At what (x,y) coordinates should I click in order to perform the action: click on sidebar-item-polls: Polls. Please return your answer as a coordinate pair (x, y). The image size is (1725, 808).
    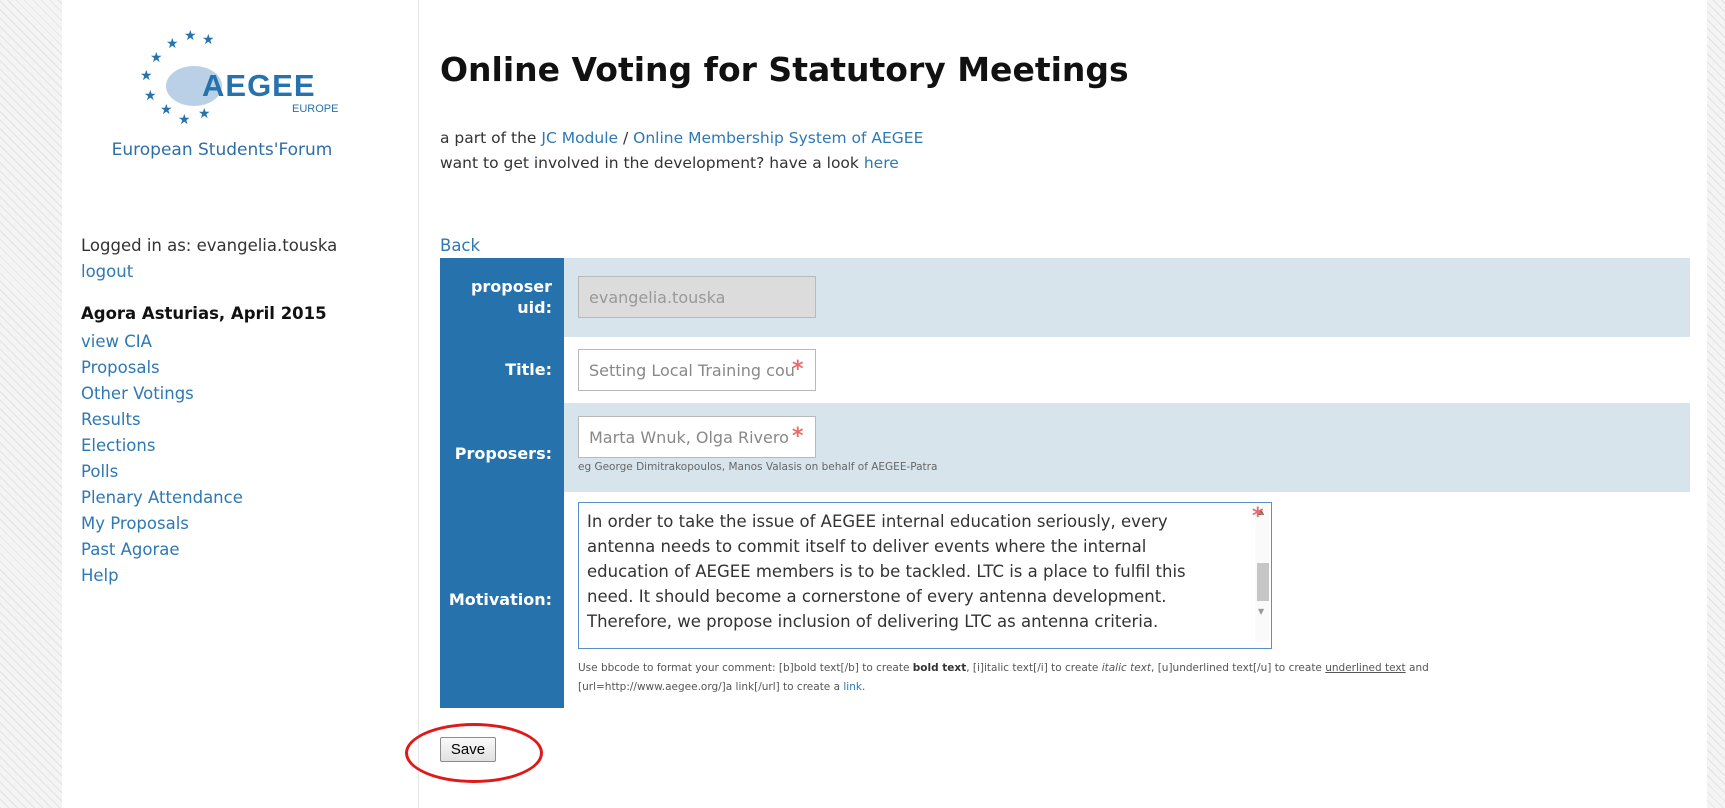
    Looking at the image, I should click on (99, 471).